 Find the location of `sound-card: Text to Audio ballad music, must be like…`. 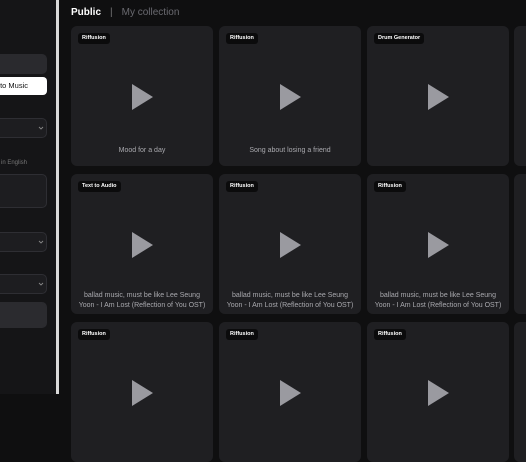

sound-card: Text to Audio ballad music, must be like… is located at coordinates (142, 244).